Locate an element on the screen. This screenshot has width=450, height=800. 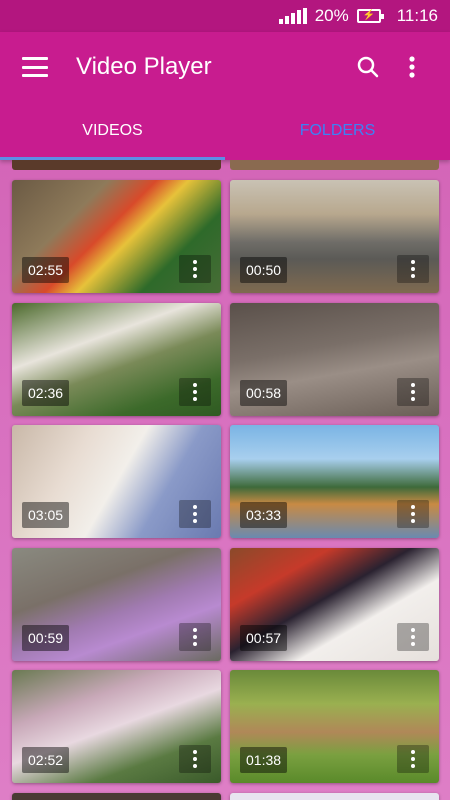
status-bar: 20% ⚡ 11:16 is located at coordinates (225, 16).